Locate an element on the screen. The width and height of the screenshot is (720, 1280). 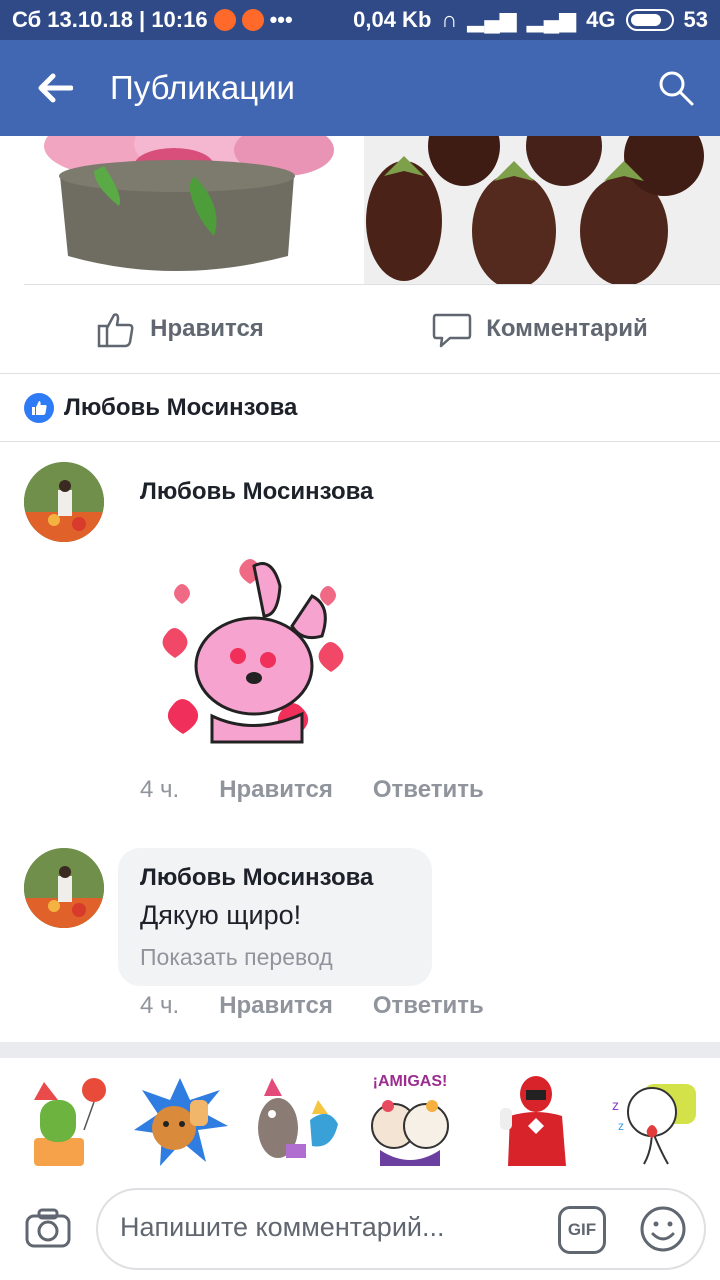
party-animals-sticker is located at coordinates (298, 1120).